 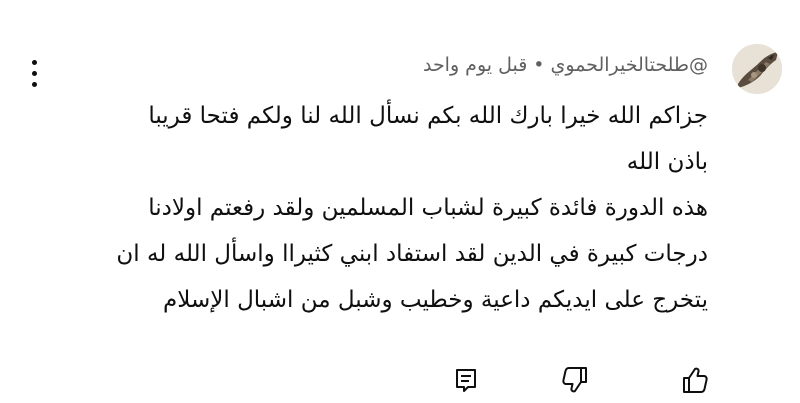 I want to click on reply-button, so click(x=466, y=380).